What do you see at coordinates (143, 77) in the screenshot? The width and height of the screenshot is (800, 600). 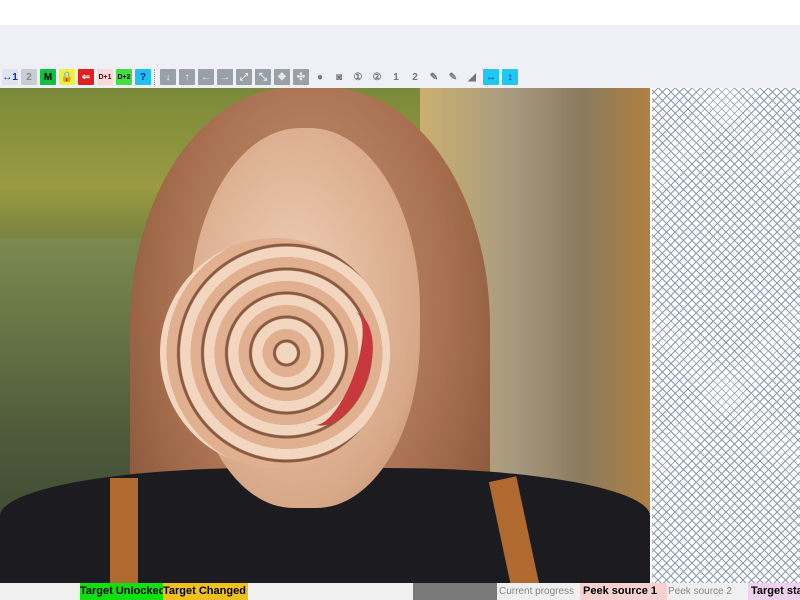 I see `help-icon: ?` at bounding box center [143, 77].